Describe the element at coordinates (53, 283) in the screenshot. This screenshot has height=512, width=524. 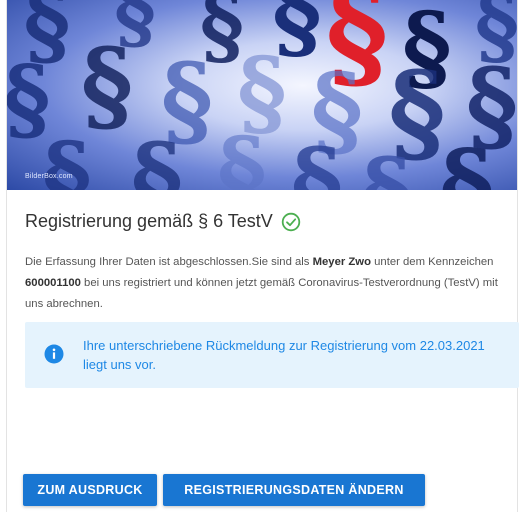
I see `registration-id: 600001100` at that location.